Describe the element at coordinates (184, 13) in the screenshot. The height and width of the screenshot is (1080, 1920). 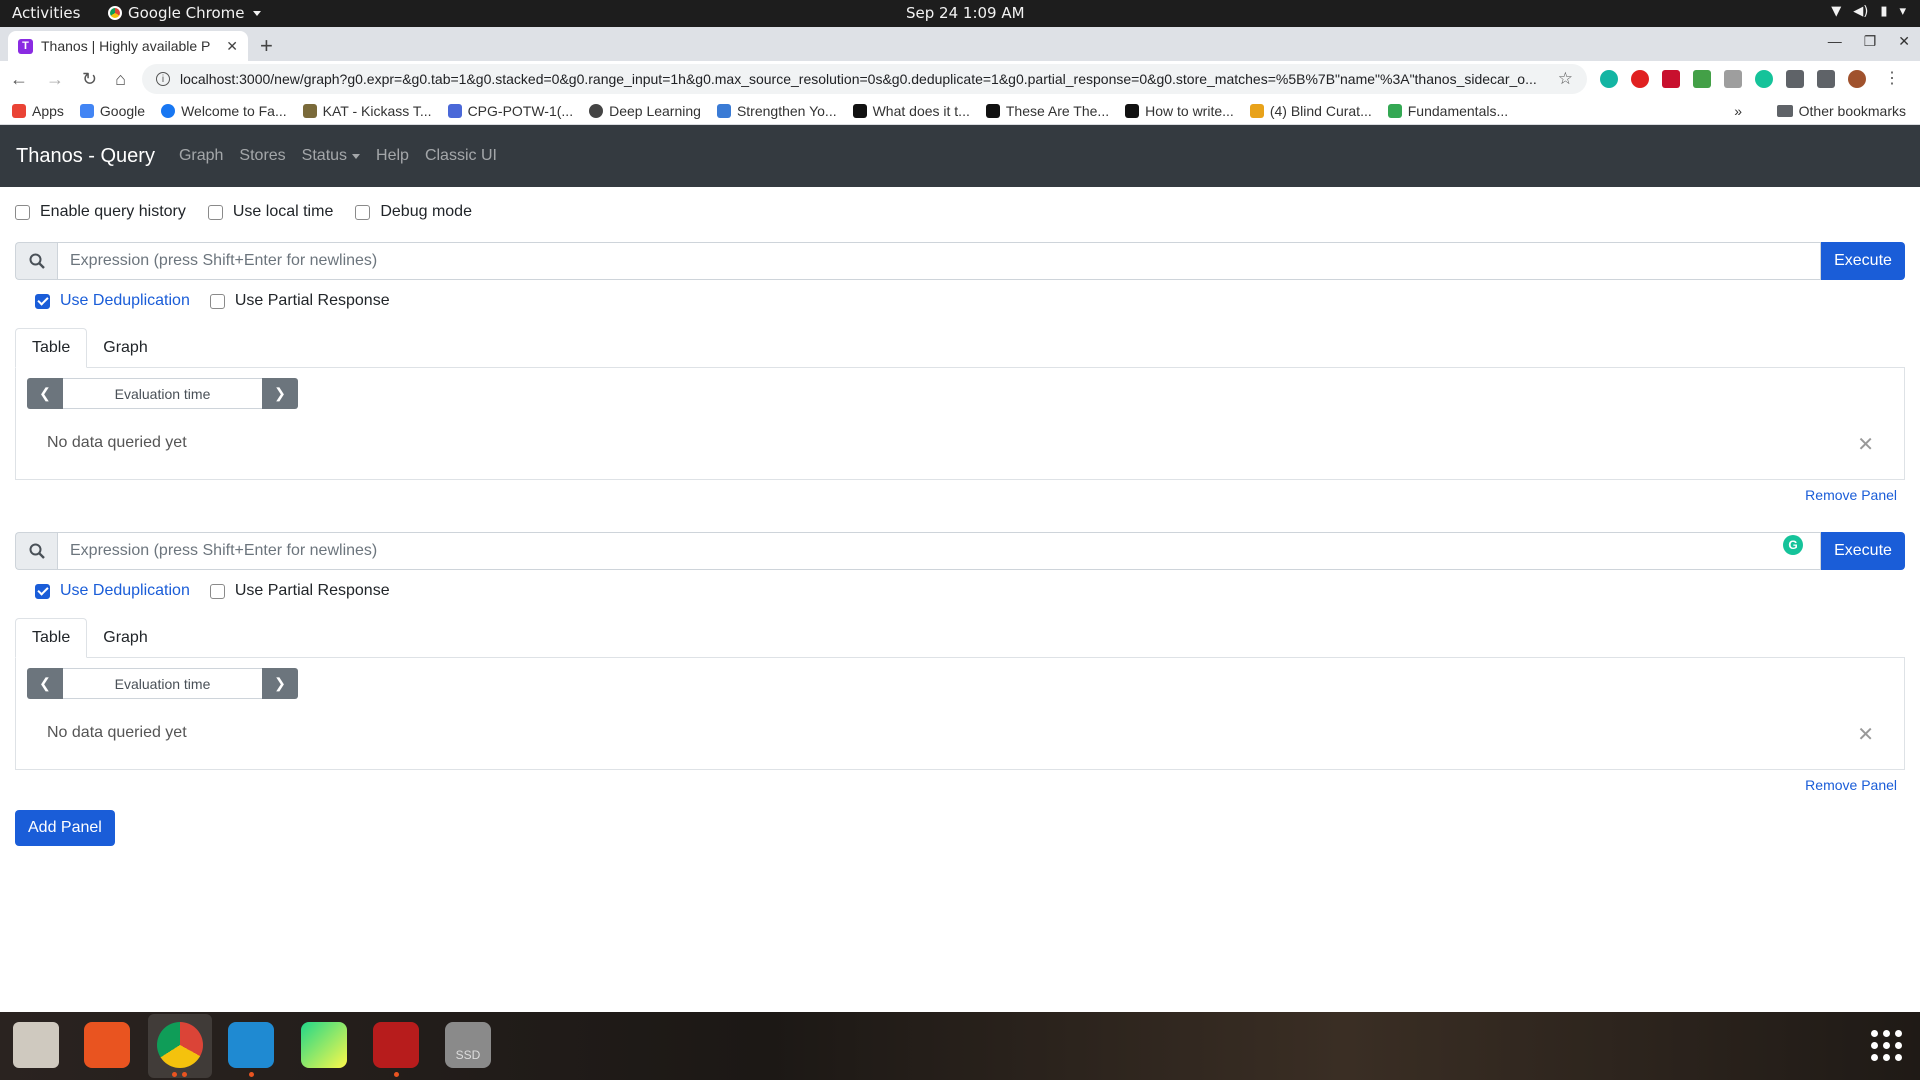
I see `app-menu: Google Chrome` at that location.